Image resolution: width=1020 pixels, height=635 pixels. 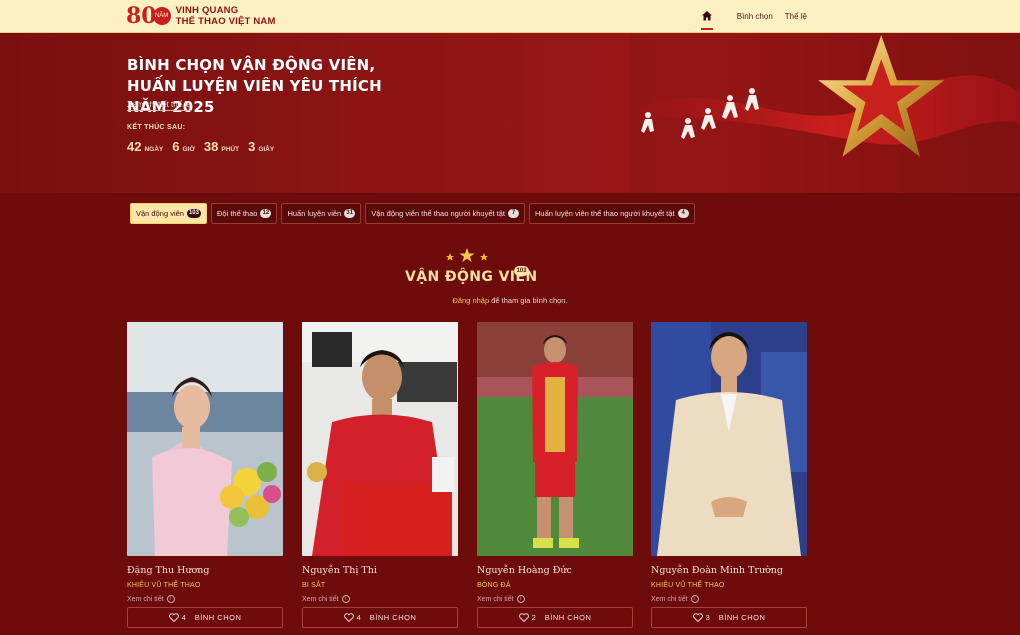 What do you see at coordinates (225, 21) in the screenshot?
I see `logo-line2: THỂ THAO VIỆT NAM` at bounding box center [225, 21].